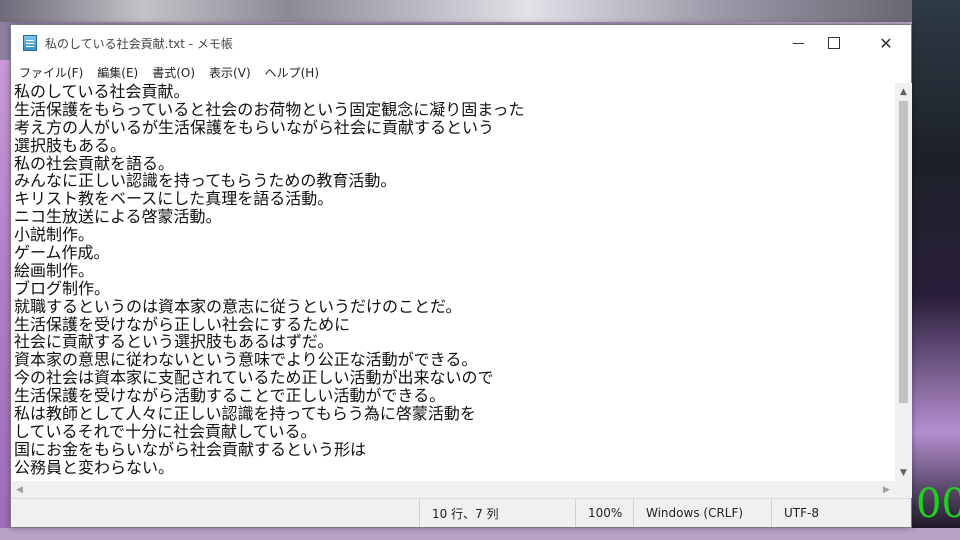 The width and height of the screenshot is (960, 540). I want to click on text-line: 絵画制作。, so click(54, 270).